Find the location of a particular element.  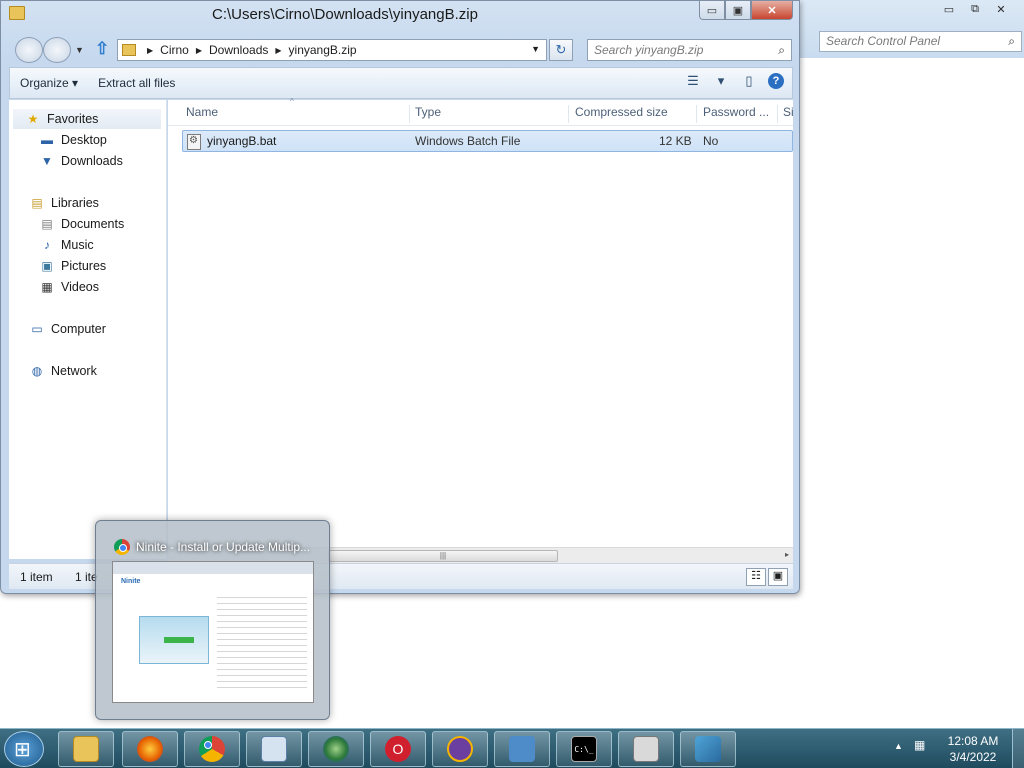

pictures-icon: ▣ is located at coordinates (47, 266).